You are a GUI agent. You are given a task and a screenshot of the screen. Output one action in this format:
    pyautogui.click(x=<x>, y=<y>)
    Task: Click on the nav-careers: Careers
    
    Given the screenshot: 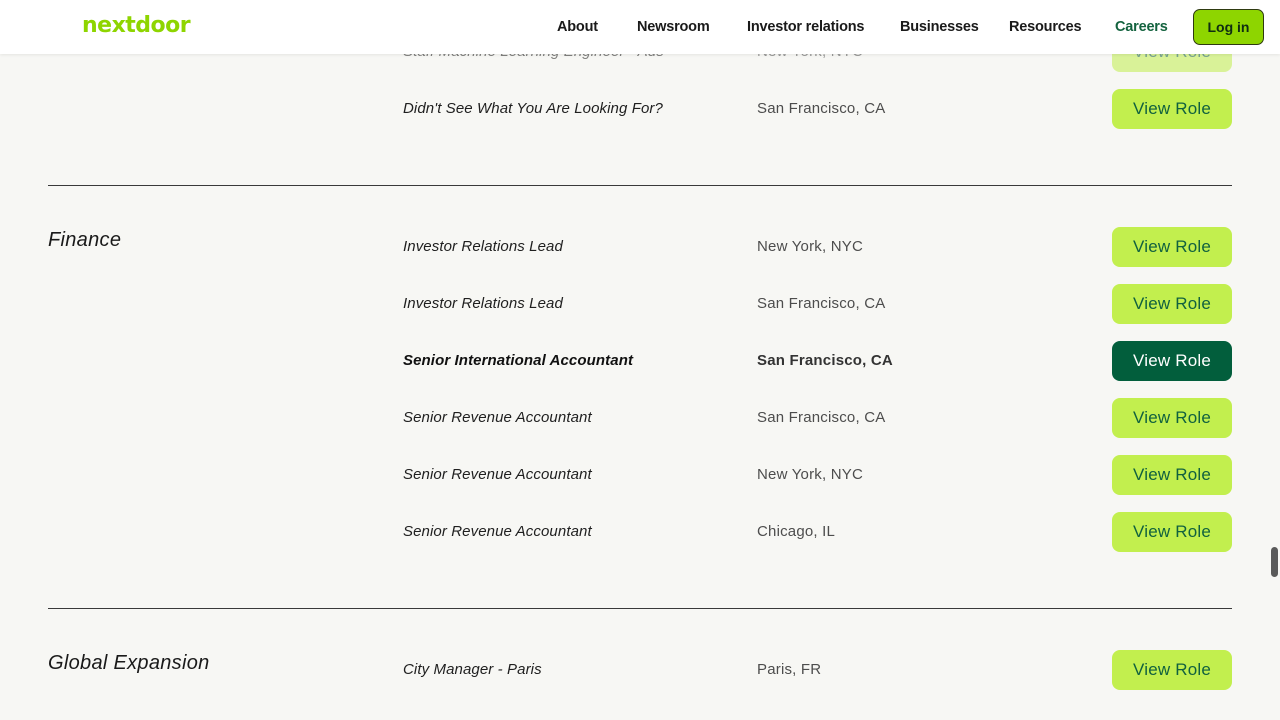 What is the action you would take?
    pyautogui.click(x=1141, y=27)
    